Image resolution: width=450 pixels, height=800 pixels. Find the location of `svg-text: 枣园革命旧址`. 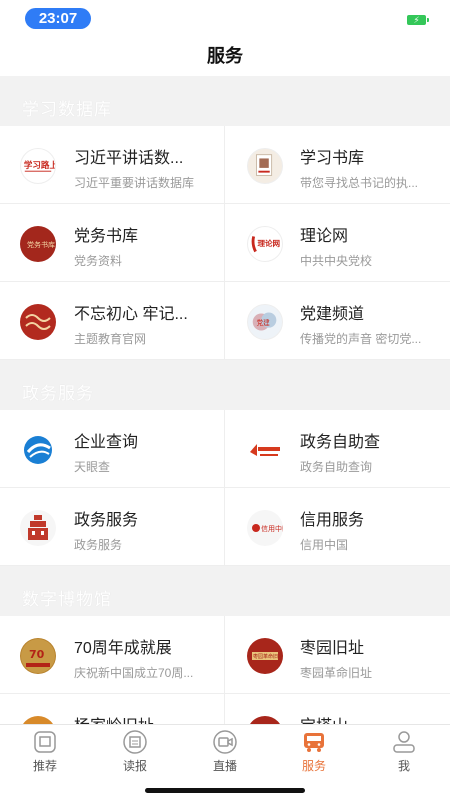

svg-text: 枣园革命旧址 is located at coordinates (268, 656).